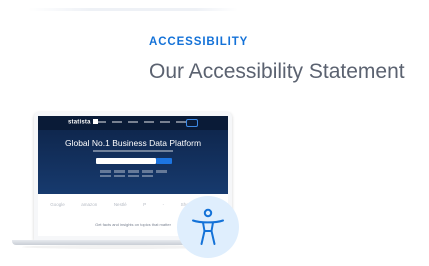 The image size is (429, 266). What do you see at coordinates (120, 204) in the screenshot?
I see `brand-logo: Nestlé` at bounding box center [120, 204].